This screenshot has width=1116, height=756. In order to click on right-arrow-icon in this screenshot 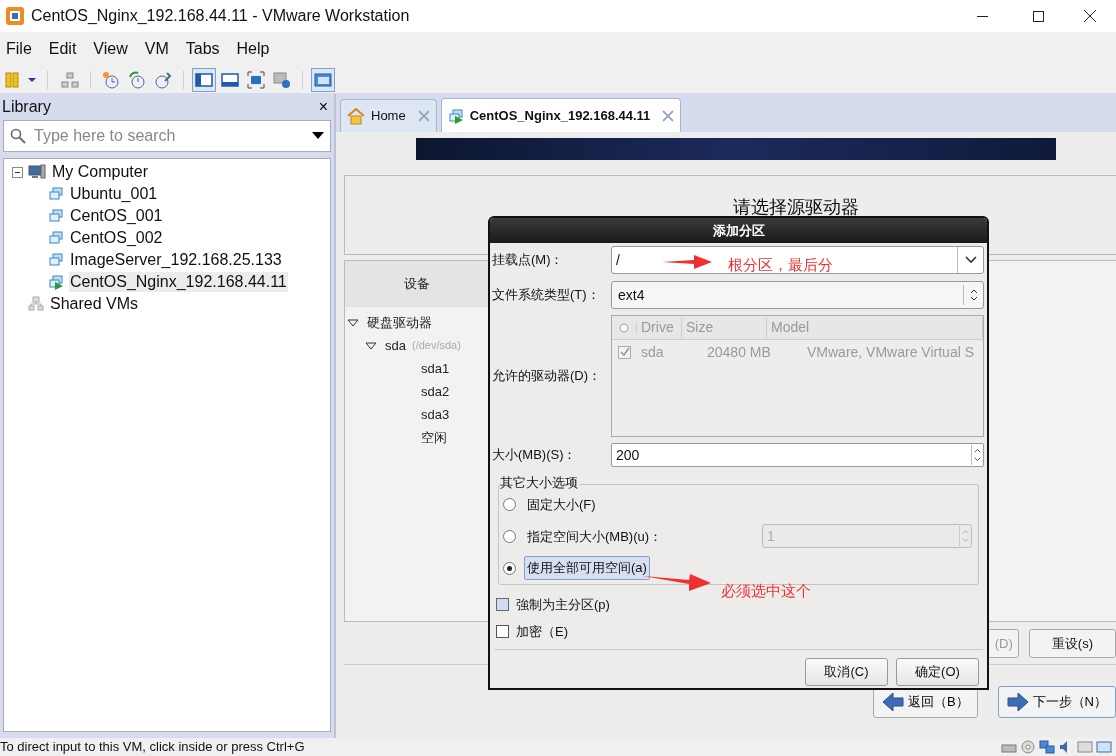, I will do `click(1017, 702)`.